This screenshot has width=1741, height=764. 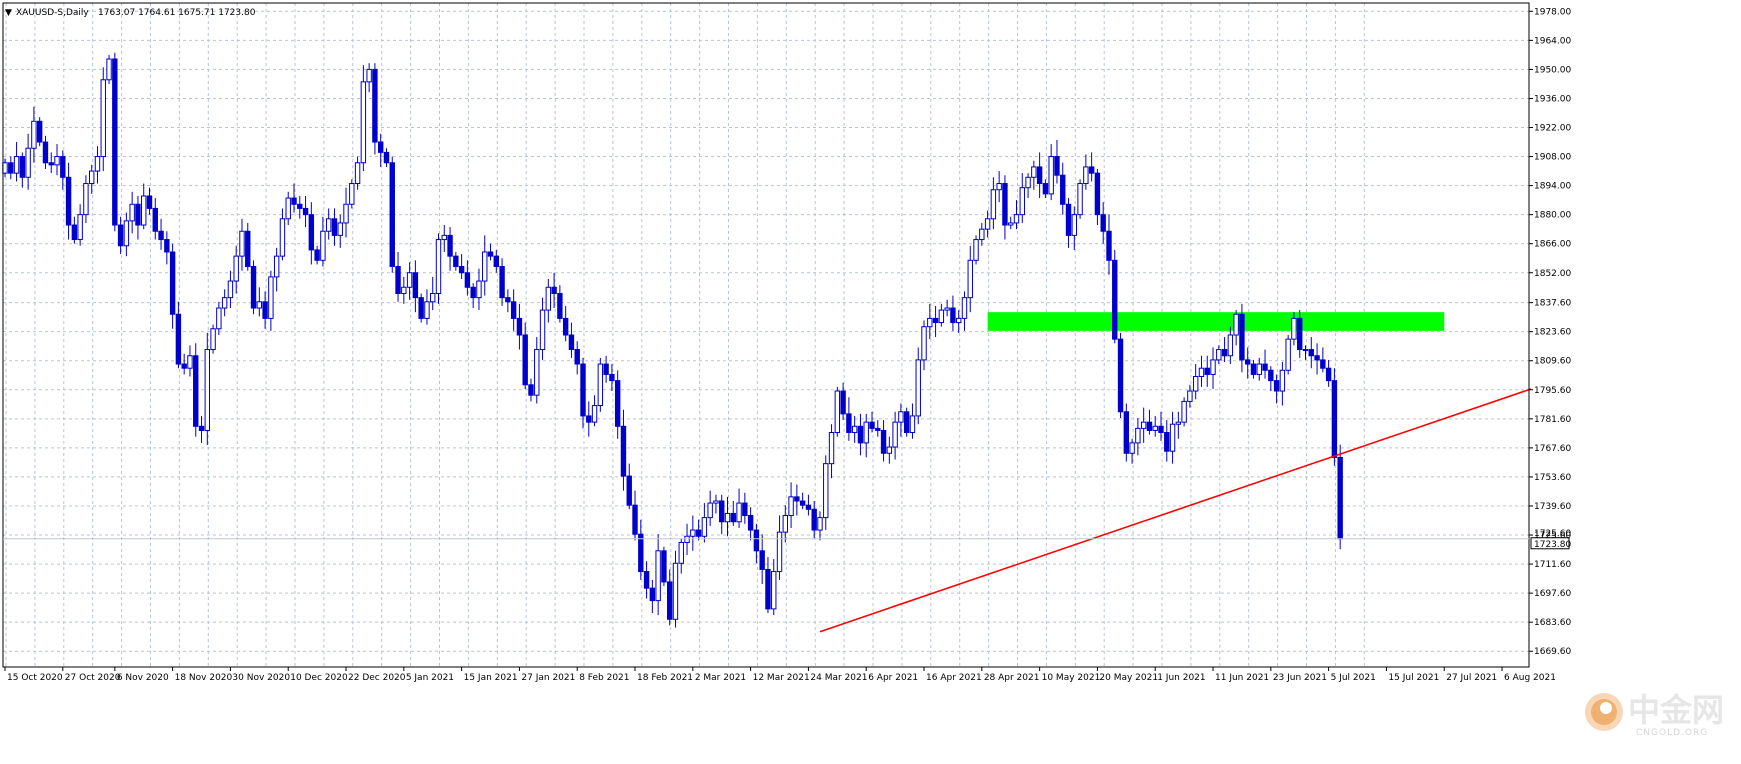 What do you see at coordinates (1552, 333) in the screenshot?
I see `y-tick-label: 1823.60` at bounding box center [1552, 333].